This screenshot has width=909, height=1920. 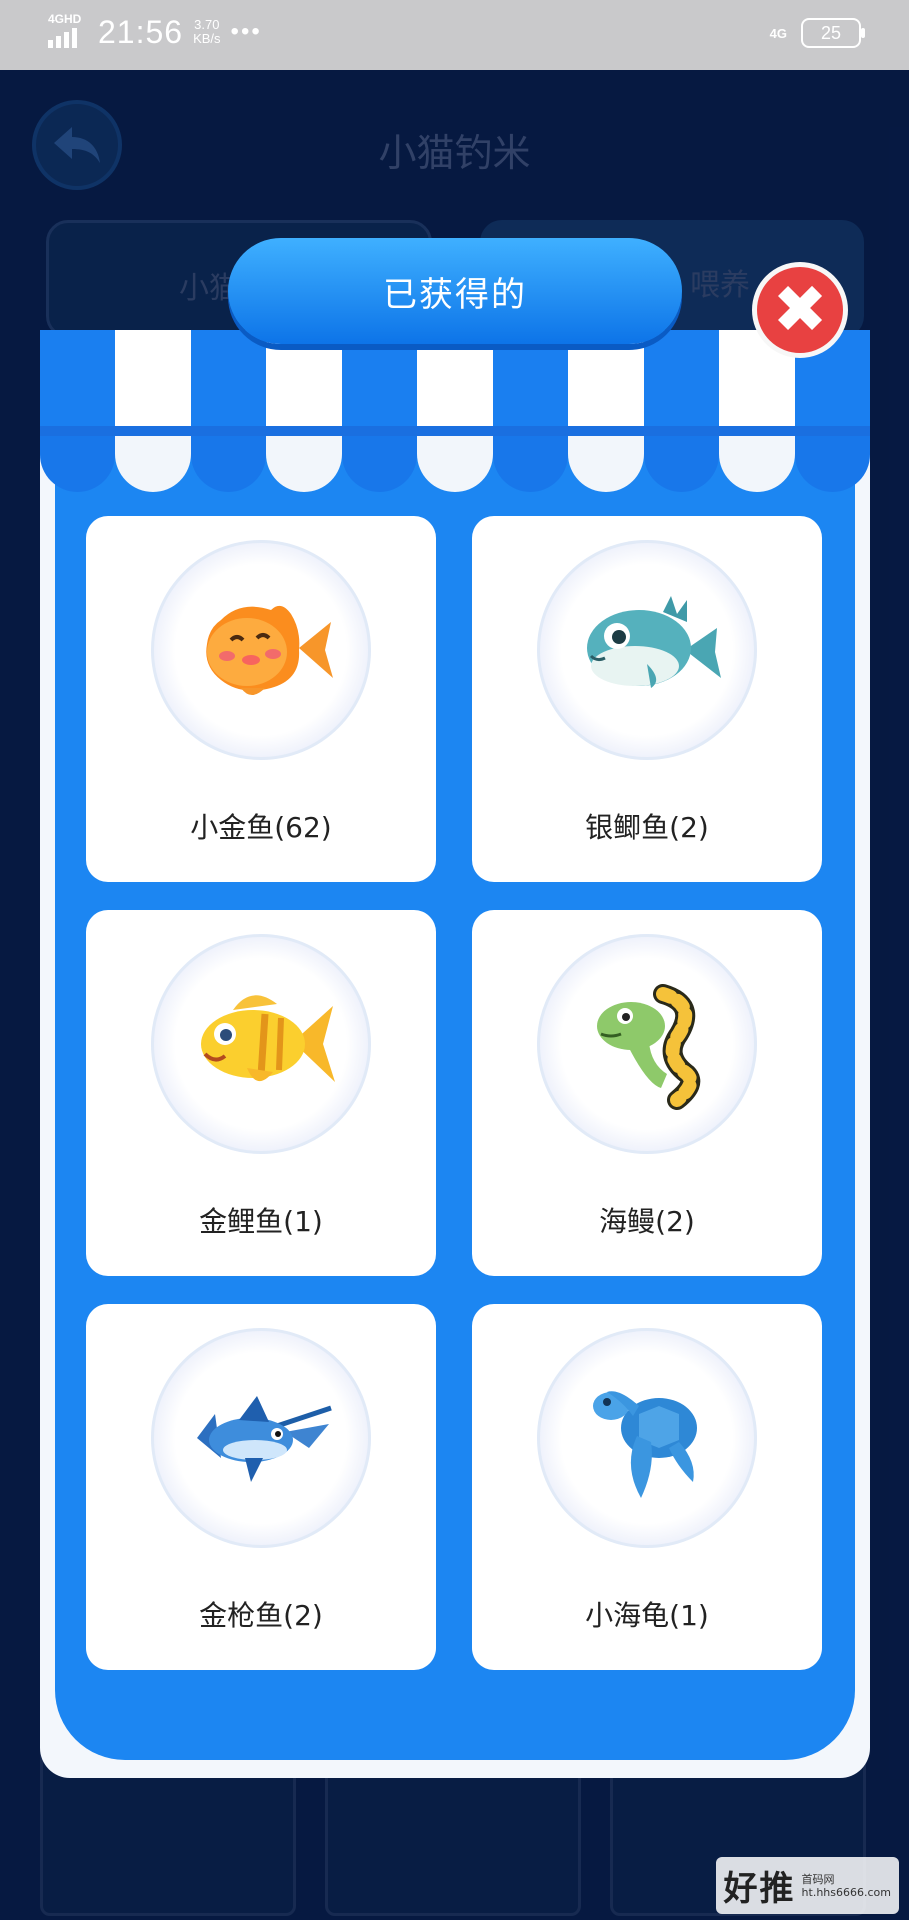 I want to click on close-button: ✖, so click(x=800, y=310).